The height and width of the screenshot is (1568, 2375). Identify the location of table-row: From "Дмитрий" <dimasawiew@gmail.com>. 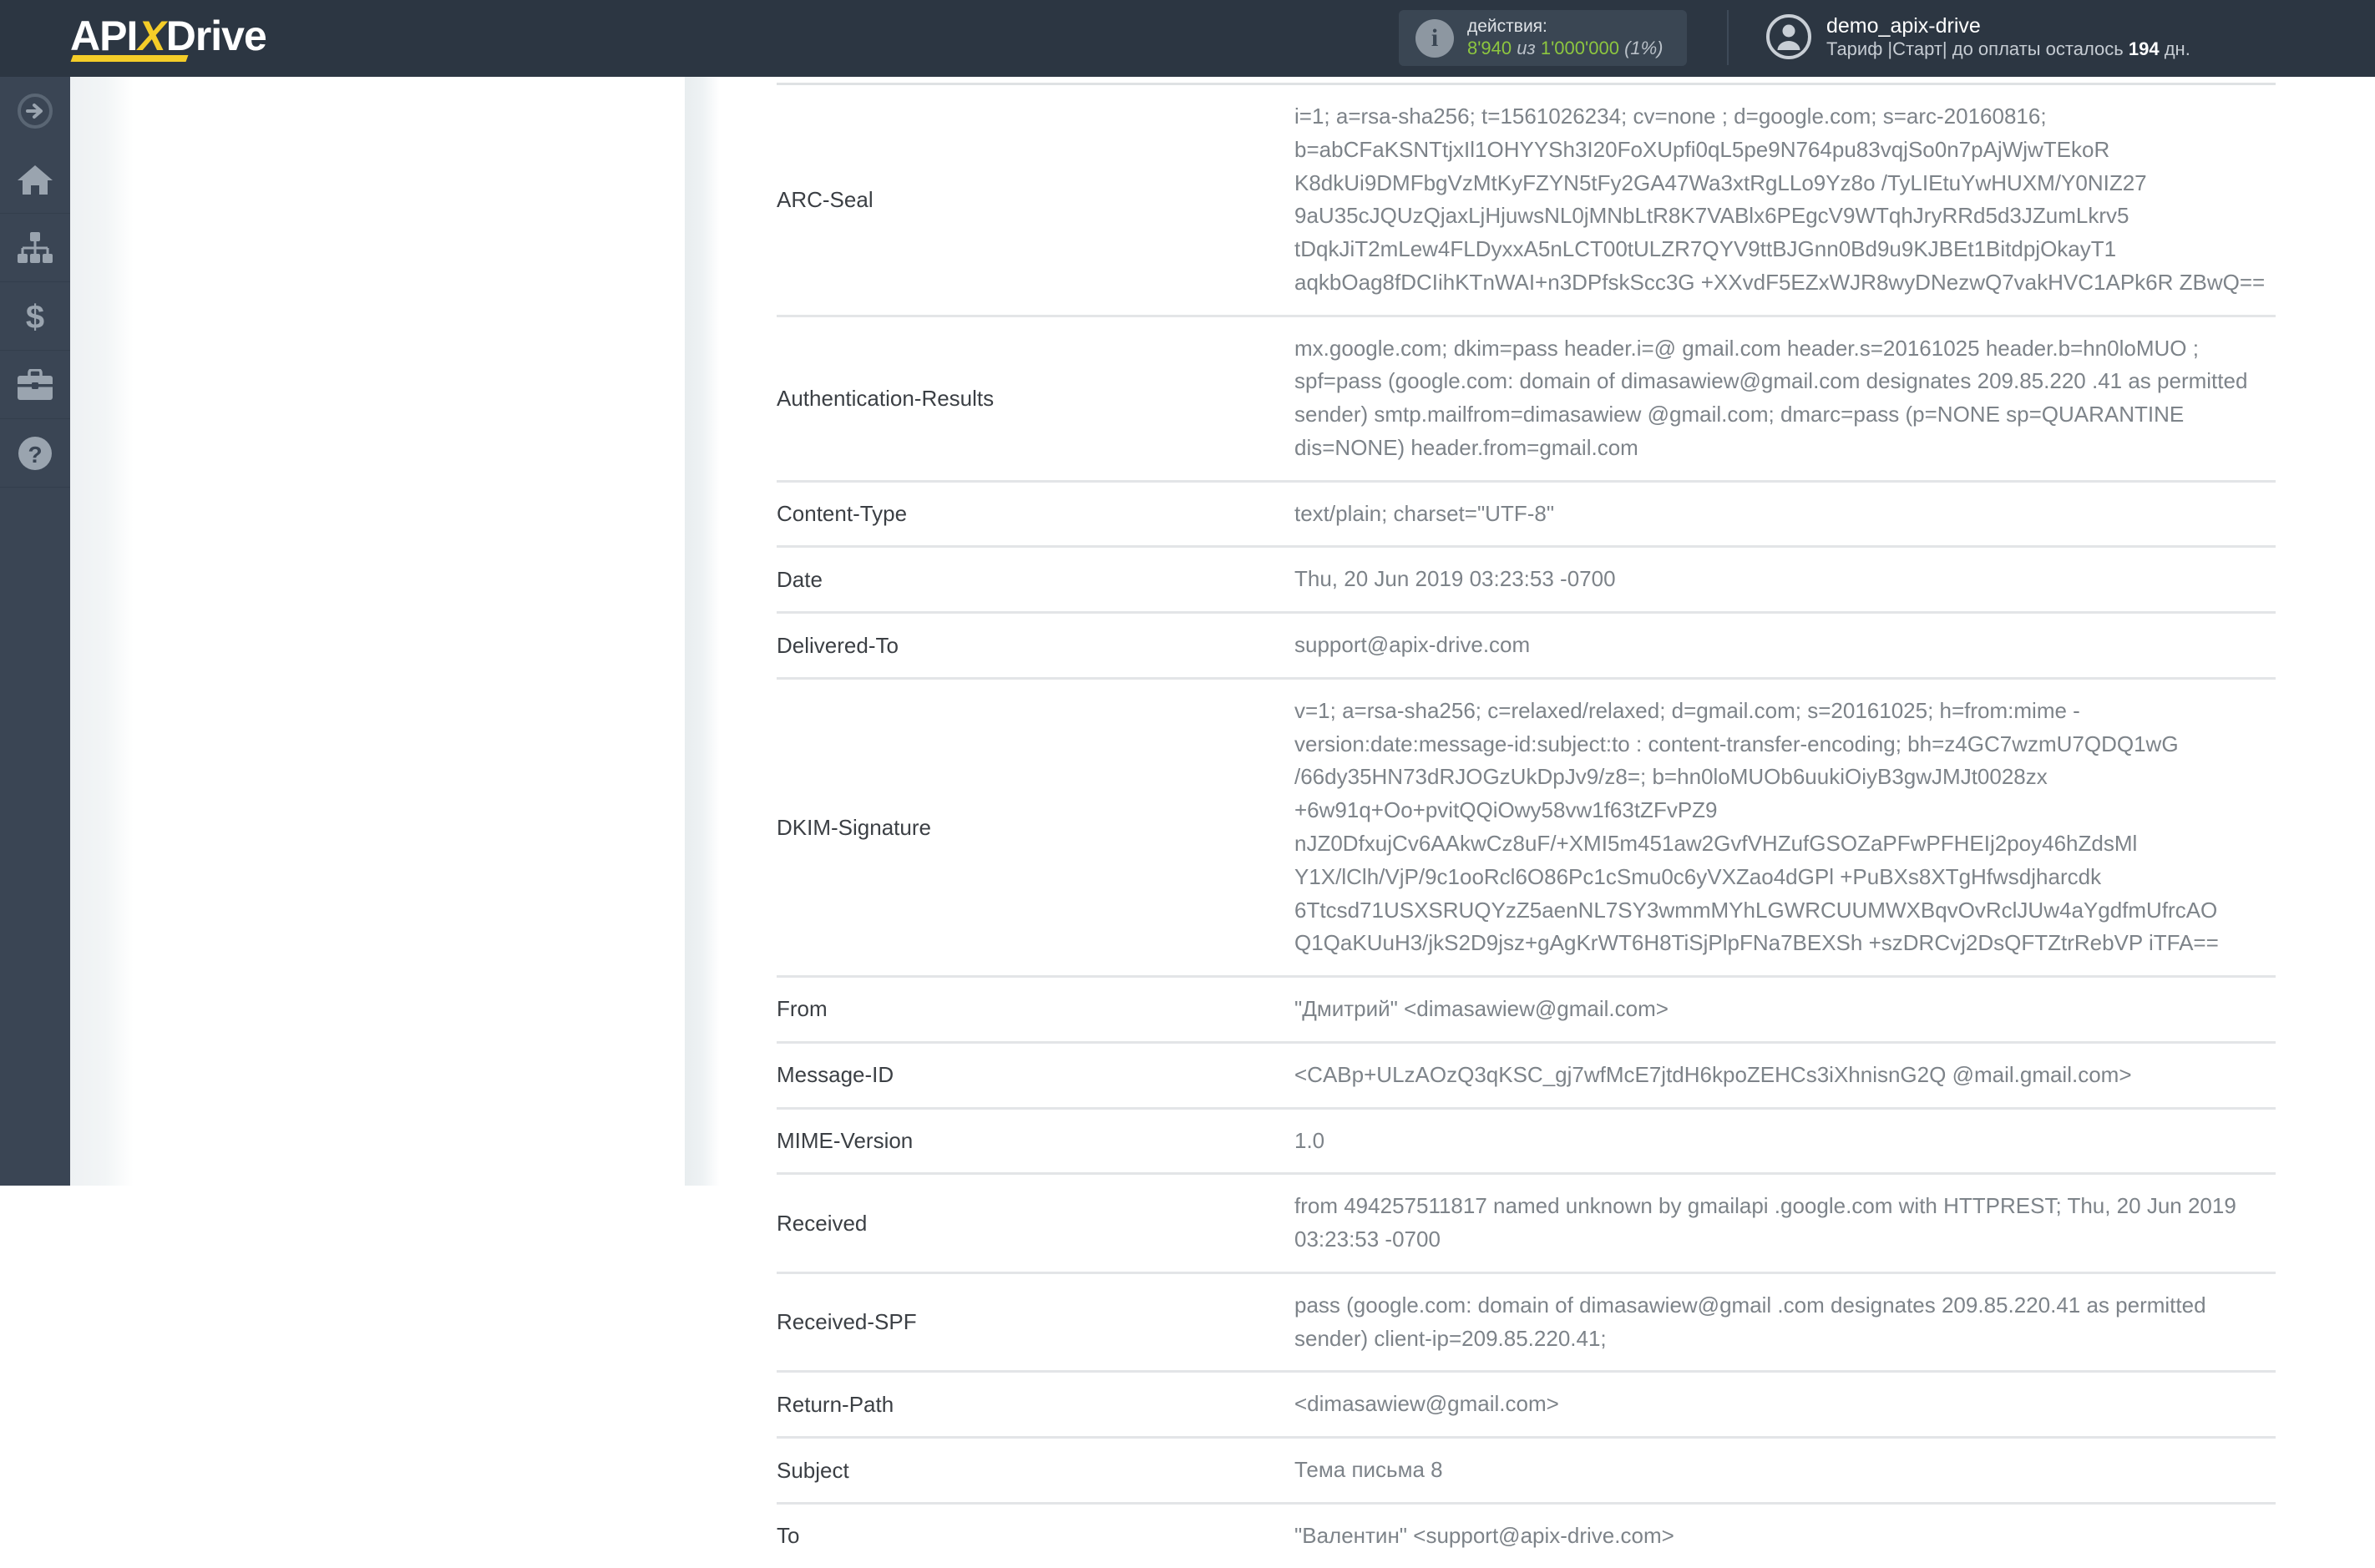
(1526, 1009).